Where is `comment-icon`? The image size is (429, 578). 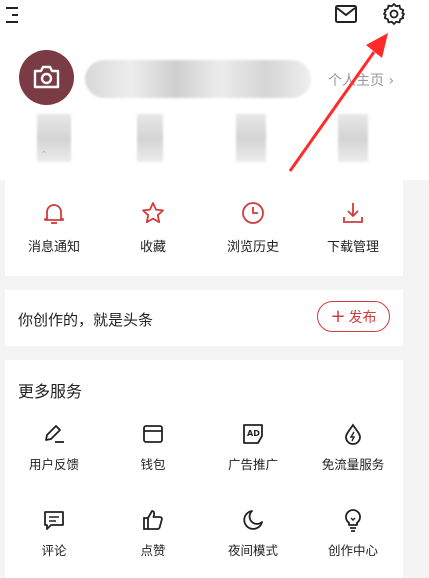
comment-icon is located at coordinates (54, 520).